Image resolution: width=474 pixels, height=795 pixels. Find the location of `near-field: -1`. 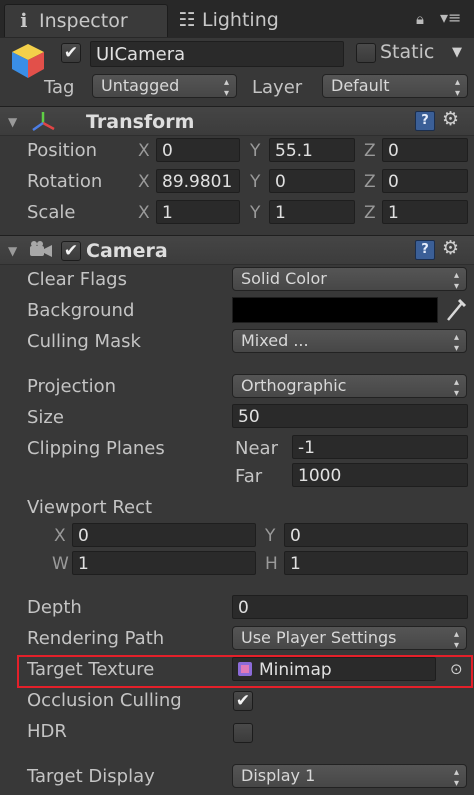

near-field: -1 is located at coordinates (380, 447).